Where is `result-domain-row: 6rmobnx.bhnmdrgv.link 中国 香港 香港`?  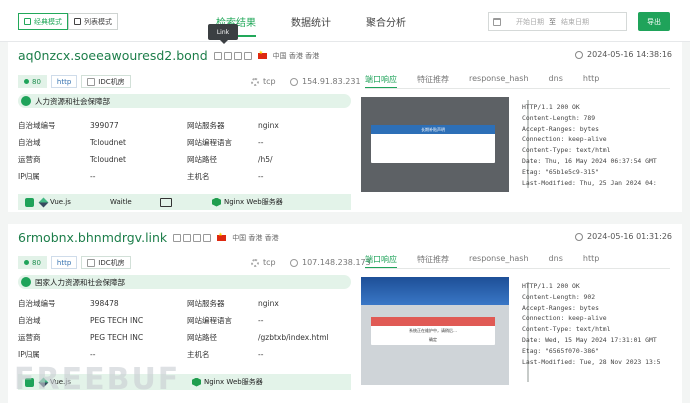 result-domain-row: 6rmobnx.bhnmdrgv.link 中国 香港 香港 is located at coordinates (148, 237).